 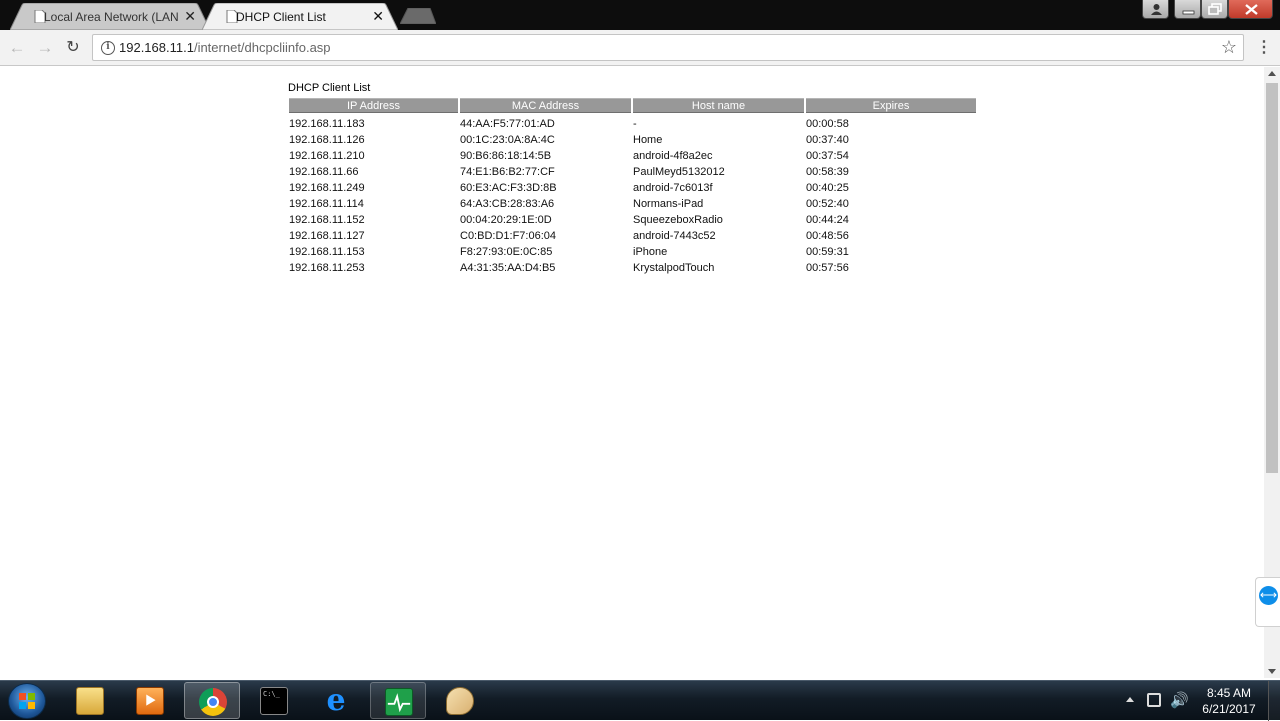 What do you see at coordinates (225, 47) in the screenshot?
I see `url-text: 192.168.11.1/internet/dhcpcliinfo.asp` at bounding box center [225, 47].